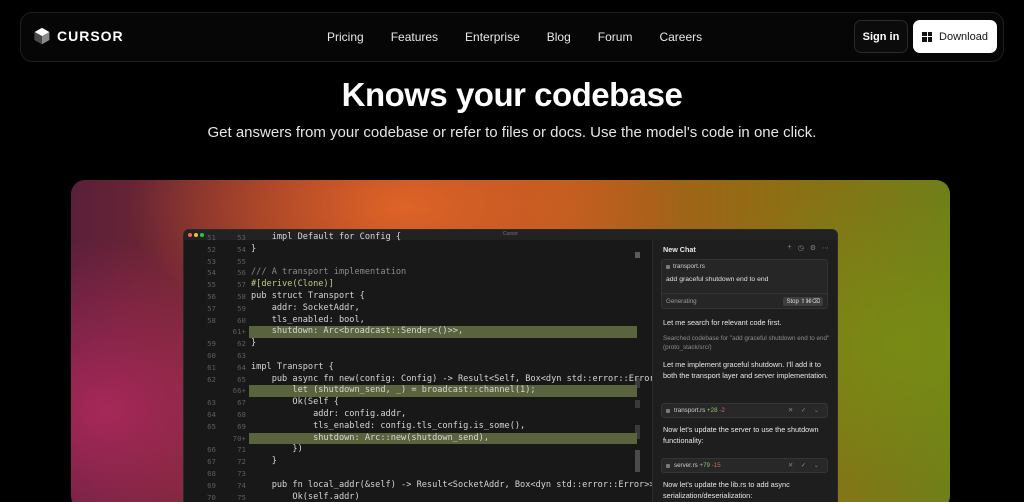 This screenshot has width=1024, height=502. I want to click on new-line-number: 73, so click(241, 473).